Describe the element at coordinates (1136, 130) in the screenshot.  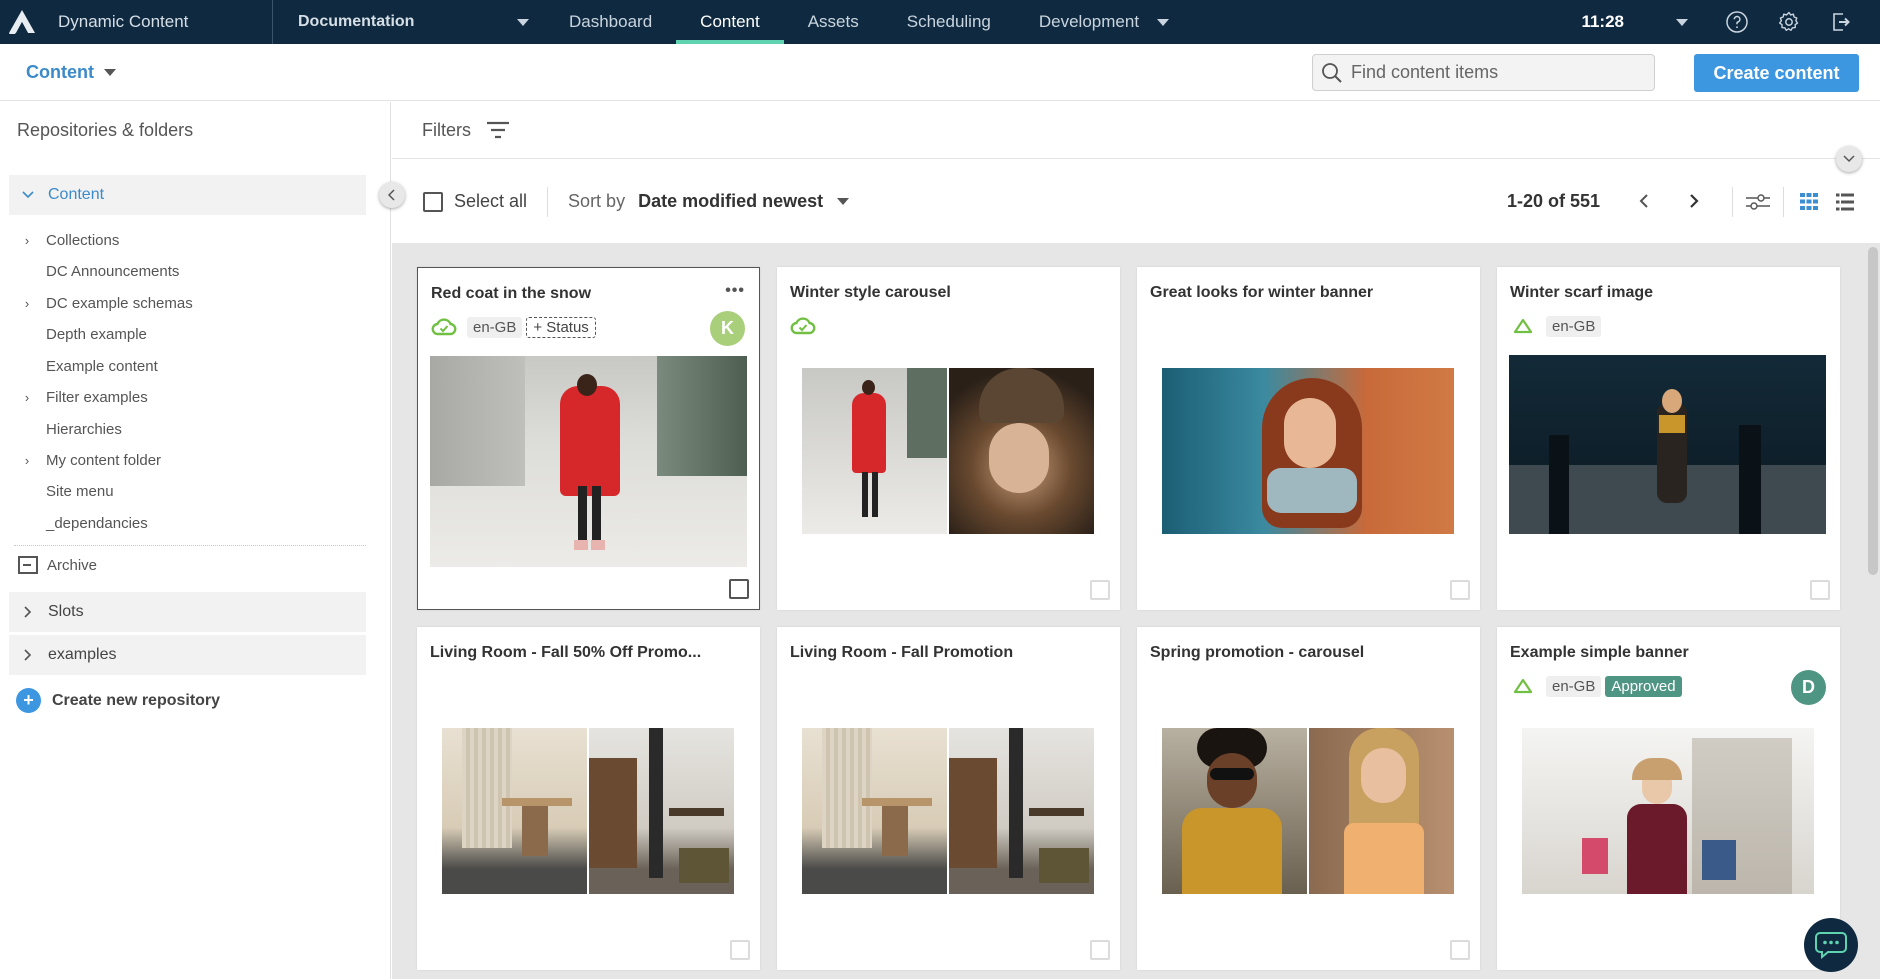
I see `filters-bar: Filters` at that location.